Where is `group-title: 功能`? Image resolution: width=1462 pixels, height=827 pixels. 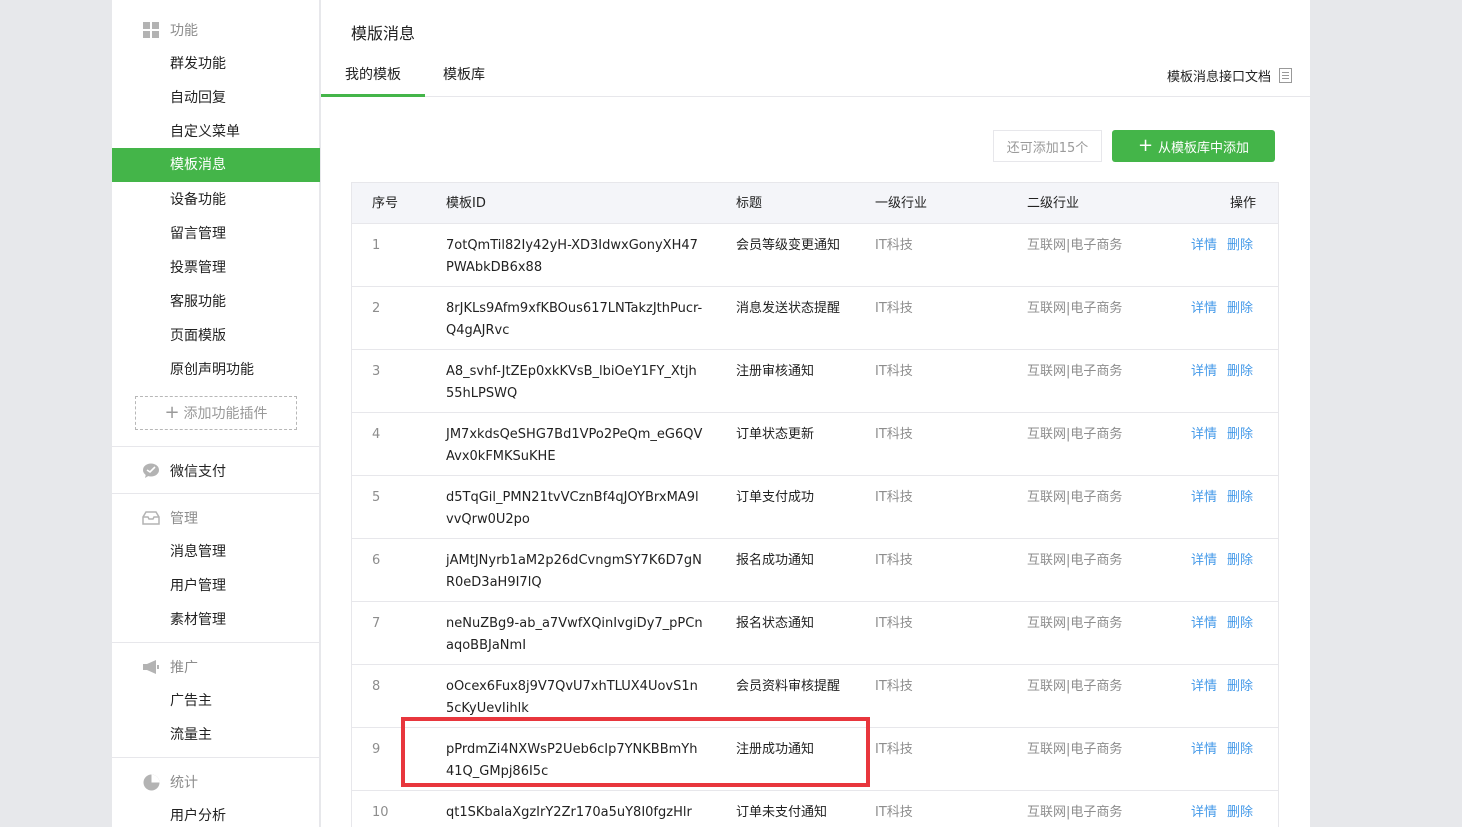 group-title: 功能 is located at coordinates (184, 31).